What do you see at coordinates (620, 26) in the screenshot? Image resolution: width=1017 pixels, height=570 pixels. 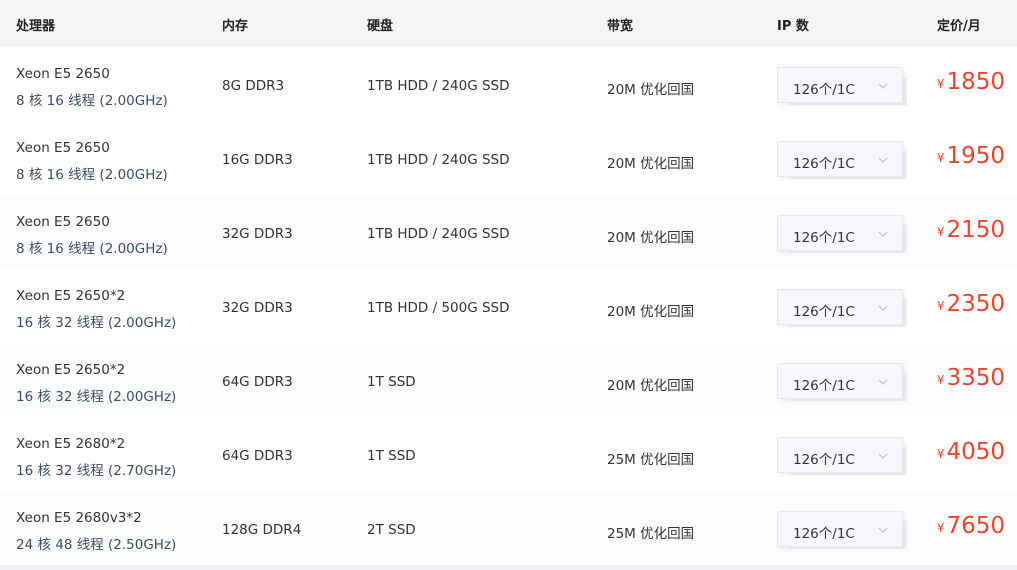 I see `header-bandwidth: 带宽` at bounding box center [620, 26].